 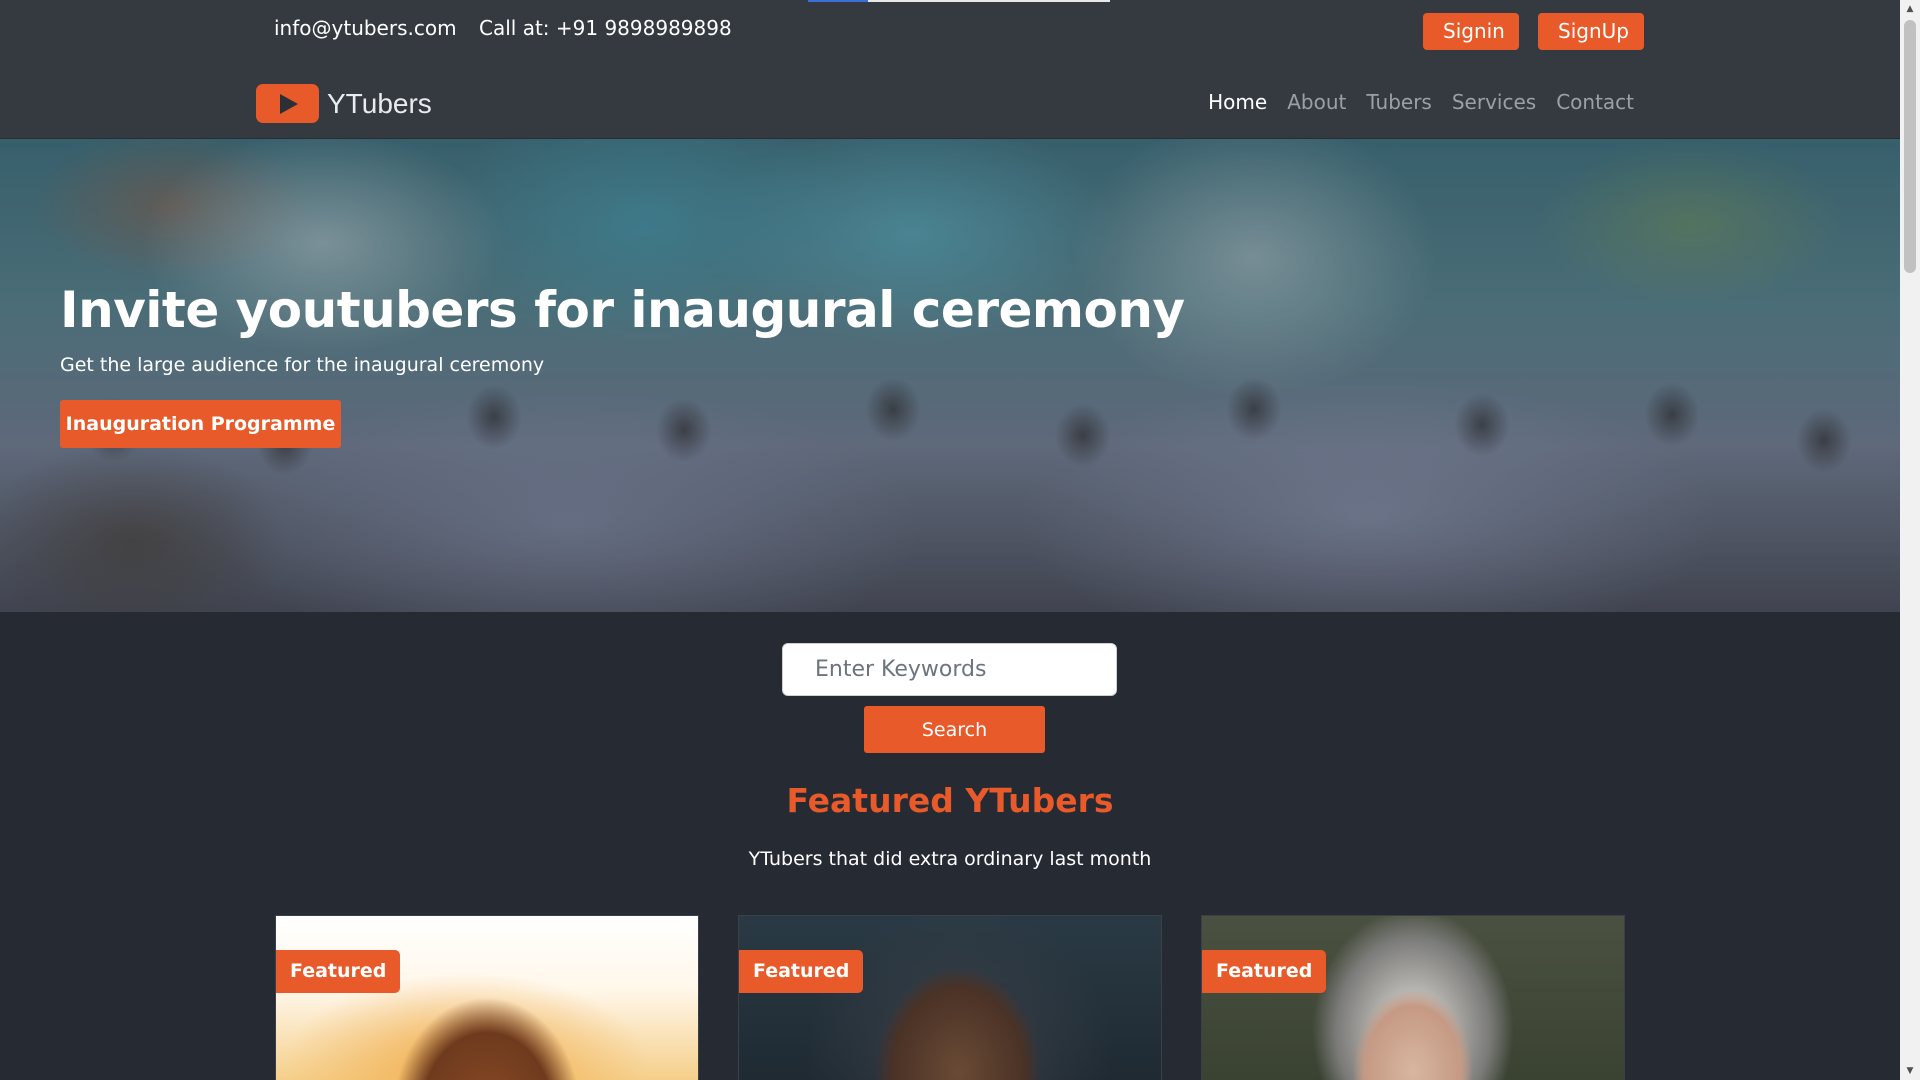 I want to click on scroll-down-arrow-icon: ▼, so click(x=1910, y=1071).